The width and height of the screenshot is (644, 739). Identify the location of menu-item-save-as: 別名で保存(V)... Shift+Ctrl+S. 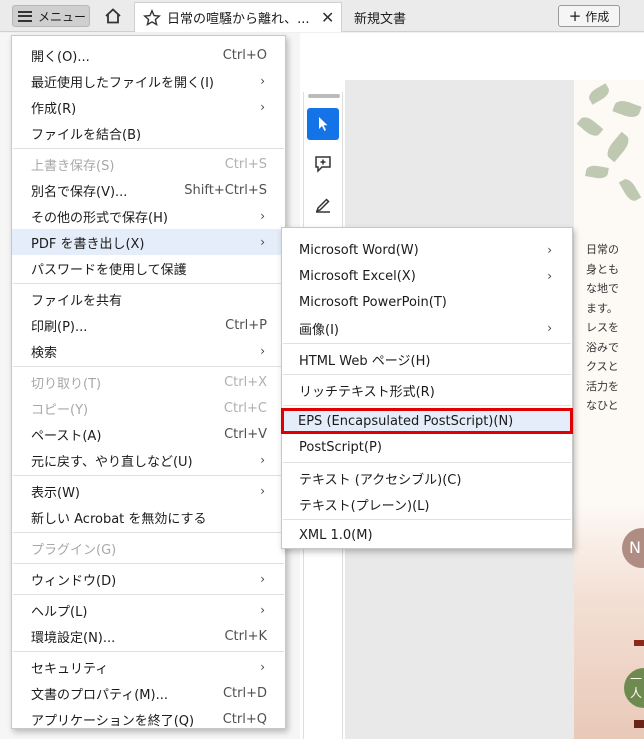
(148, 190).